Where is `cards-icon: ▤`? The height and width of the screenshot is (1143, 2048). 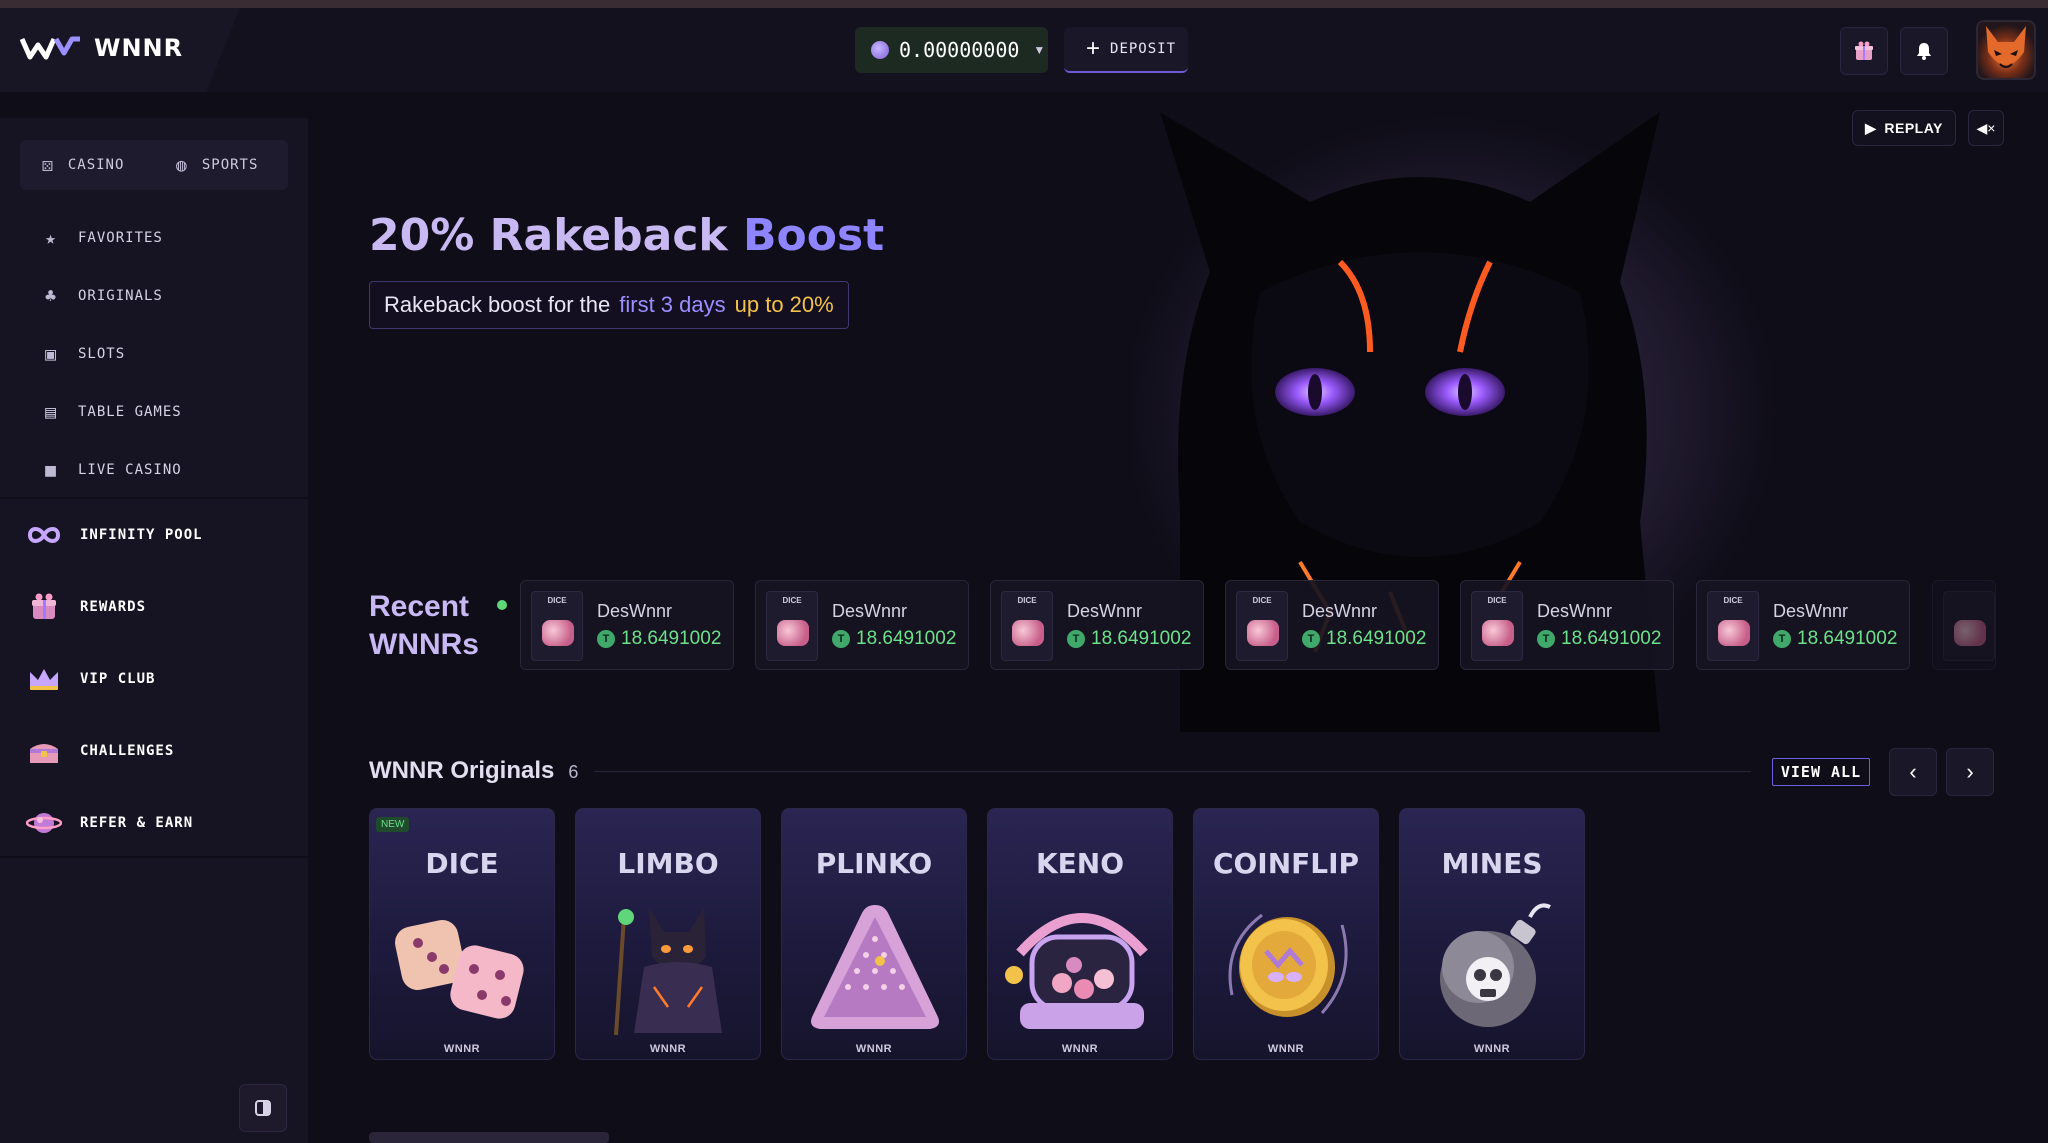
cards-icon: ▤ is located at coordinates (51, 412).